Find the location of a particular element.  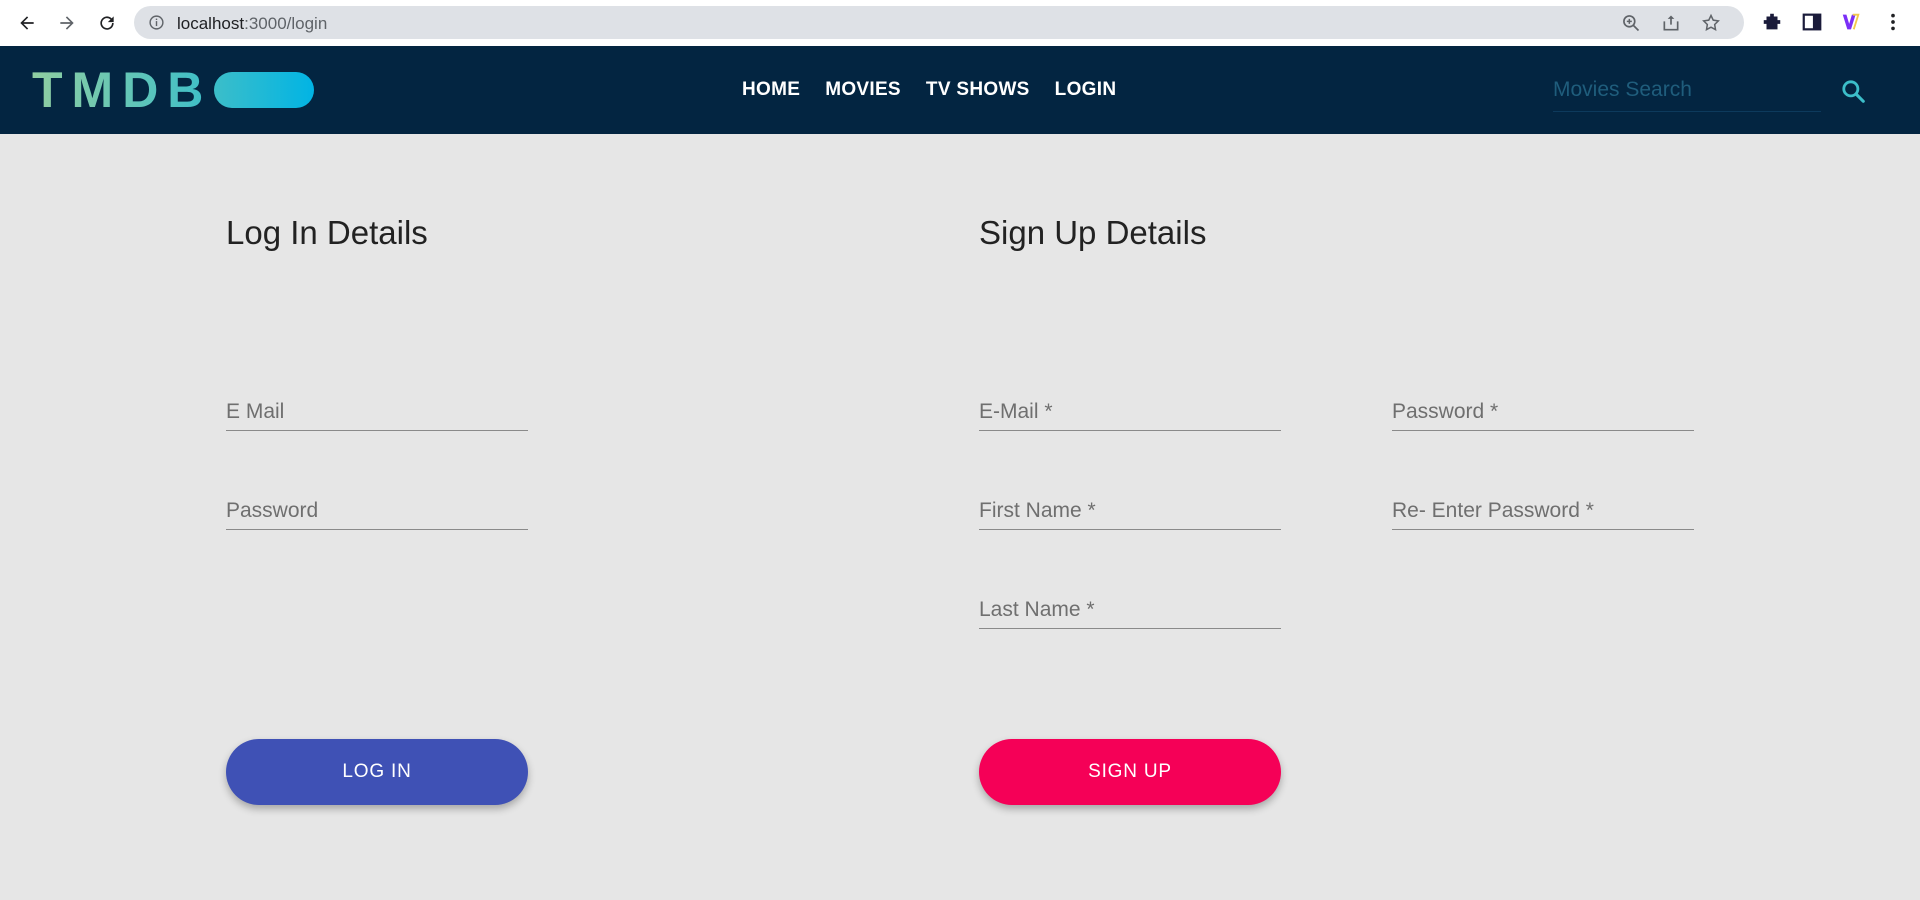

search-icon is located at coordinates (1853, 91).